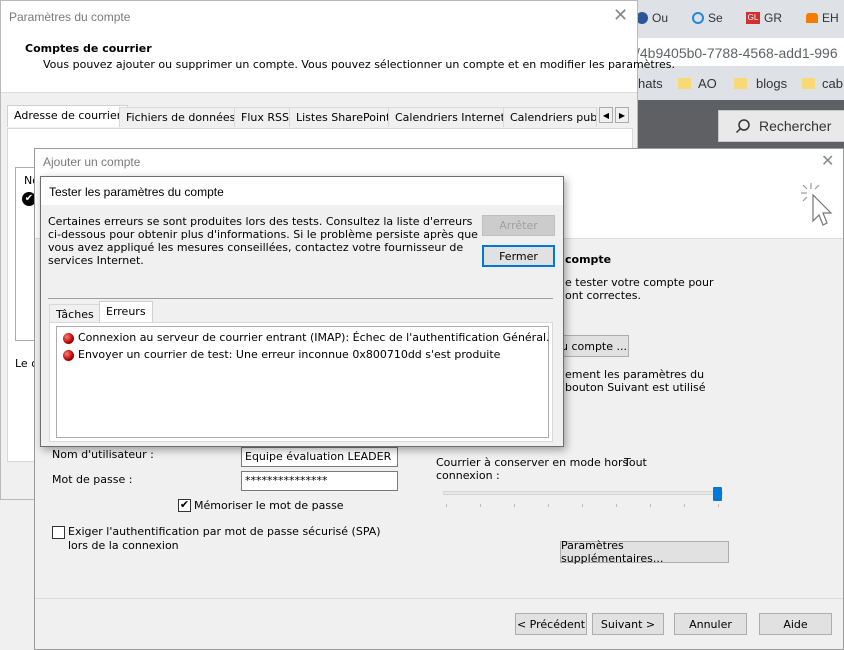 This screenshot has width=844, height=650. I want to click on tab-published-calendars: Calendriers publi, so click(550, 117).